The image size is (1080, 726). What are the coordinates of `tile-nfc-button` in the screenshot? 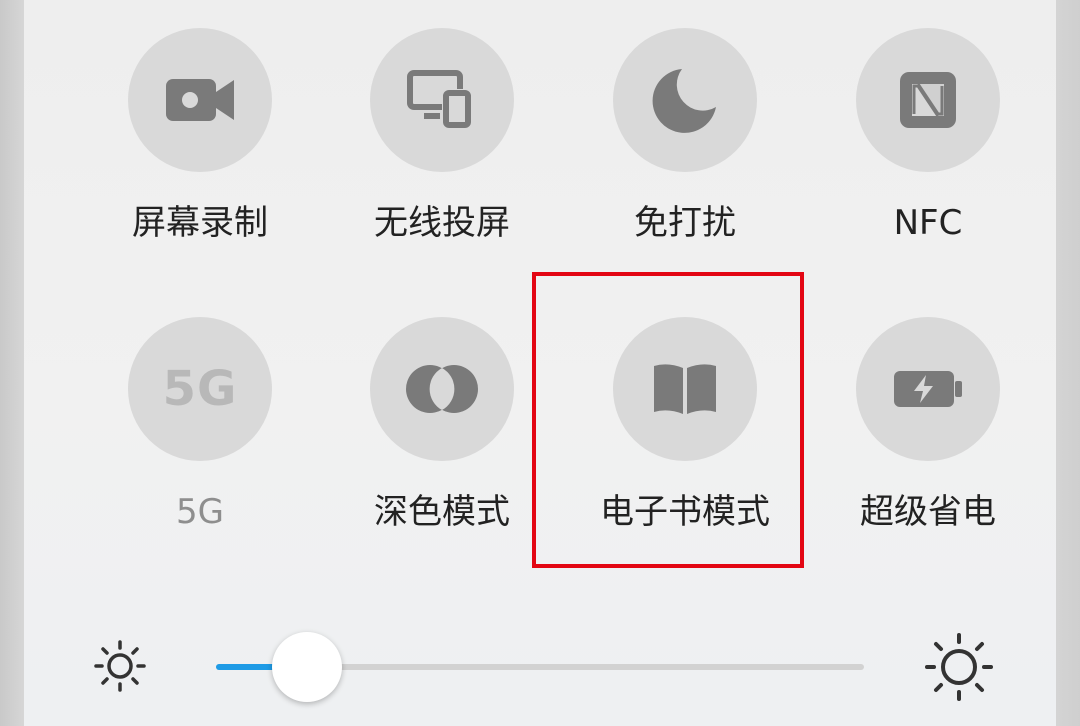 It's located at (928, 100).